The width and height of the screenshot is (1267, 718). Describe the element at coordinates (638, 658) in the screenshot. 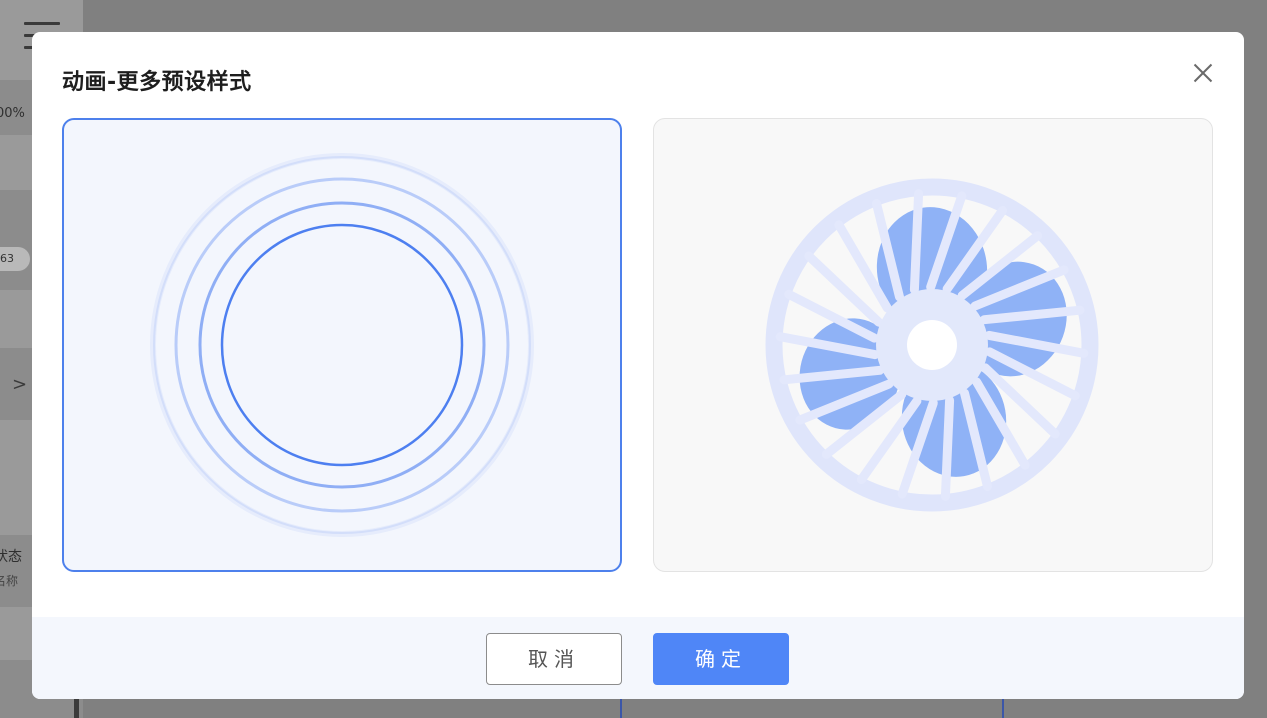

I see `dialog-footer: 取消 确定` at that location.